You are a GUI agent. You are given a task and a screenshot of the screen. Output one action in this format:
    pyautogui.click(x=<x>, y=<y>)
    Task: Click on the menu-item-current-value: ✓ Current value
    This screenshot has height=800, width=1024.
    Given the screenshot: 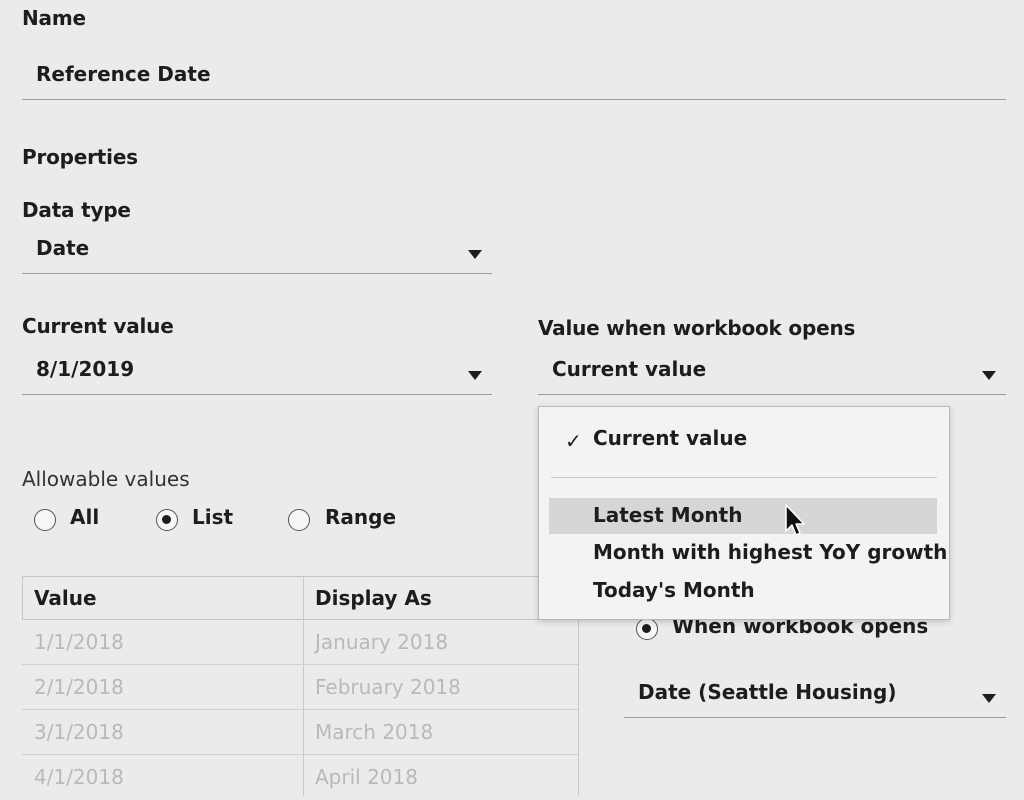 What is the action you would take?
    pyautogui.click(x=743, y=439)
    